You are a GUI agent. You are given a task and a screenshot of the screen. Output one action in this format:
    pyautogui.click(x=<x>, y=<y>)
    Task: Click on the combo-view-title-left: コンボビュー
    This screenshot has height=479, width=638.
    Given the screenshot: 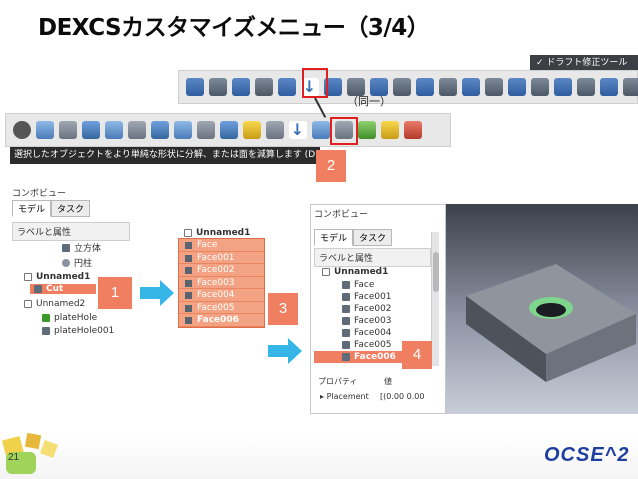 What is the action you would take?
    pyautogui.click(x=39, y=194)
    